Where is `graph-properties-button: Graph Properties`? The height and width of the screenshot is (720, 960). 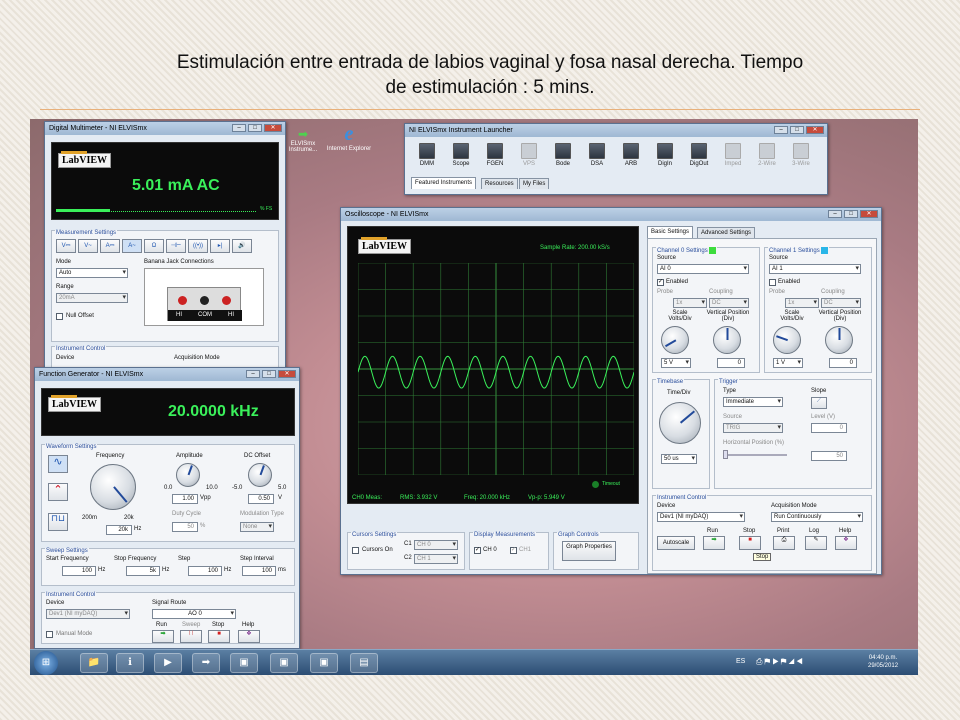
graph-properties-button: Graph Properties is located at coordinates (589, 551).